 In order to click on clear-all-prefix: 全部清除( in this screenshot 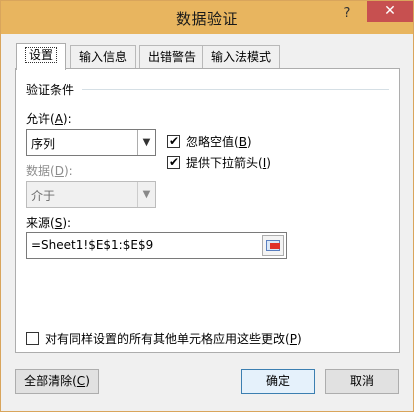, I will do `click(50, 381)`.